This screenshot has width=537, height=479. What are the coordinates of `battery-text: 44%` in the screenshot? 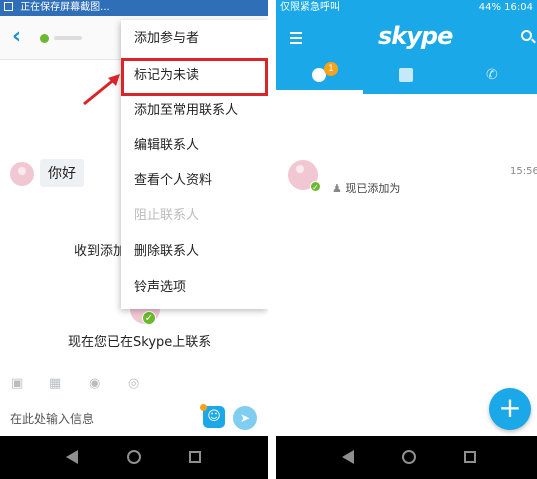 It's located at (489, 7).